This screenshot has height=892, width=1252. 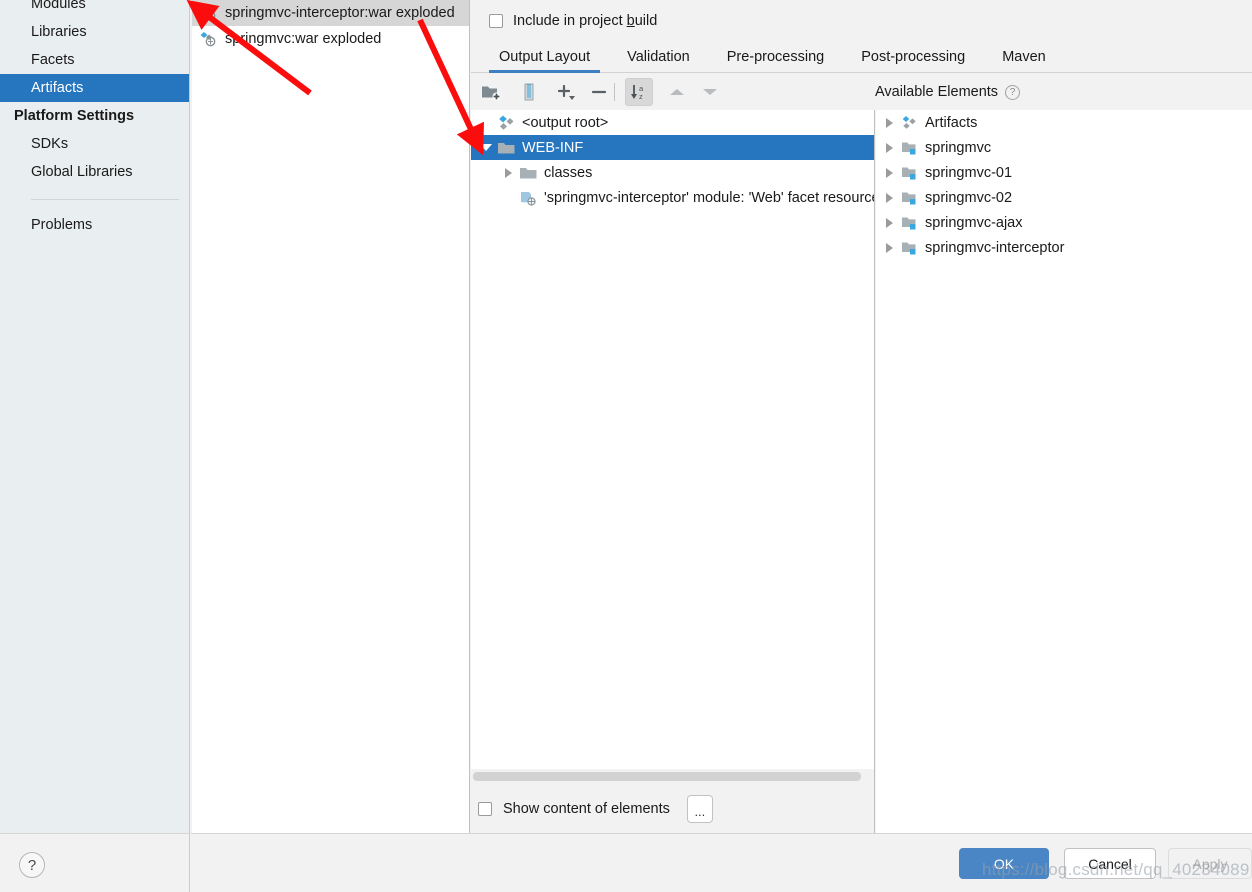 What do you see at coordinates (1064, 197) in the screenshot?
I see `tree-node-springmvc-02: springmvc-02` at bounding box center [1064, 197].